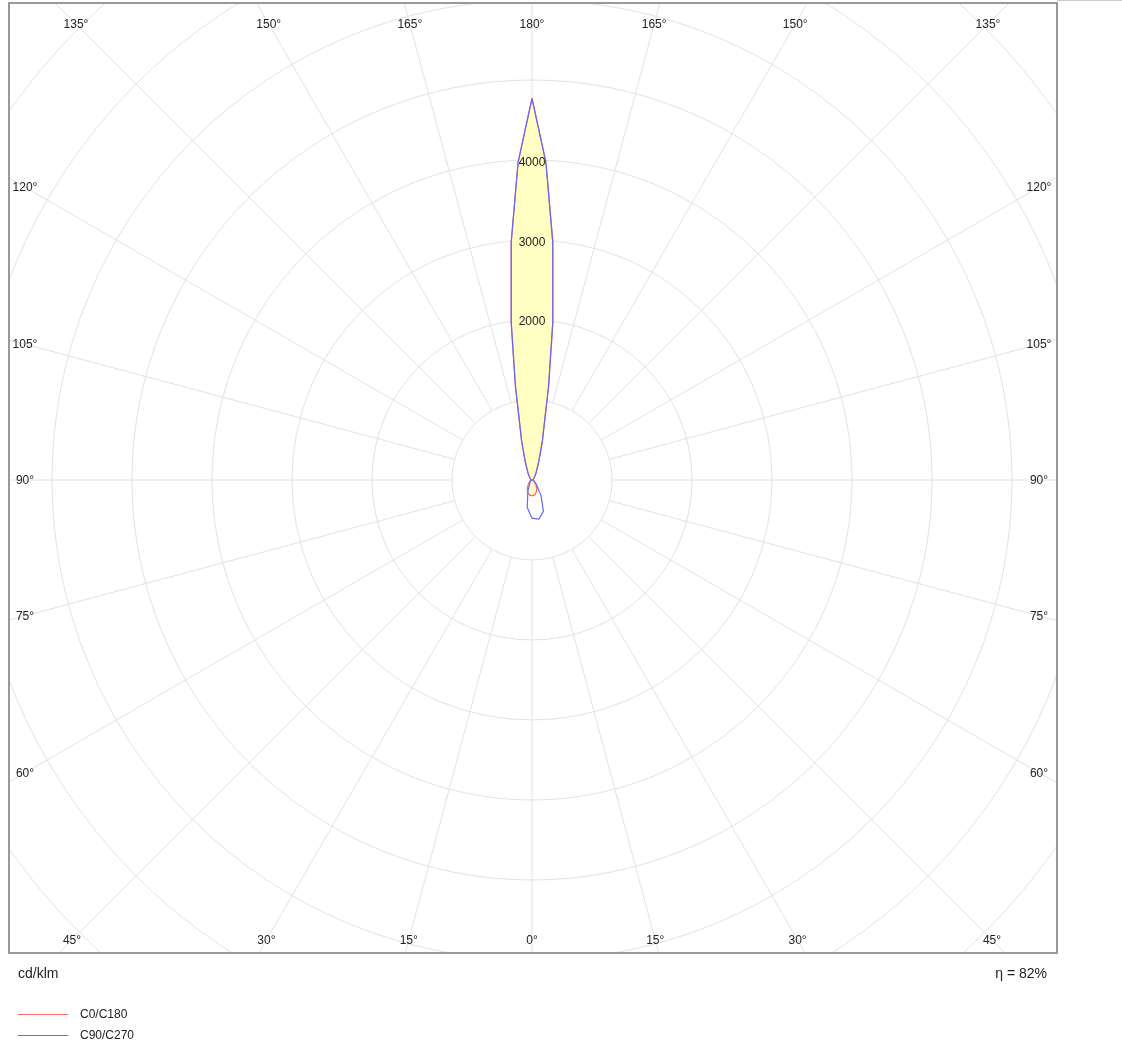 The height and width of the screenshot is (1049, 1122). I want to click on ring-label: 3000, so click(532, 241).